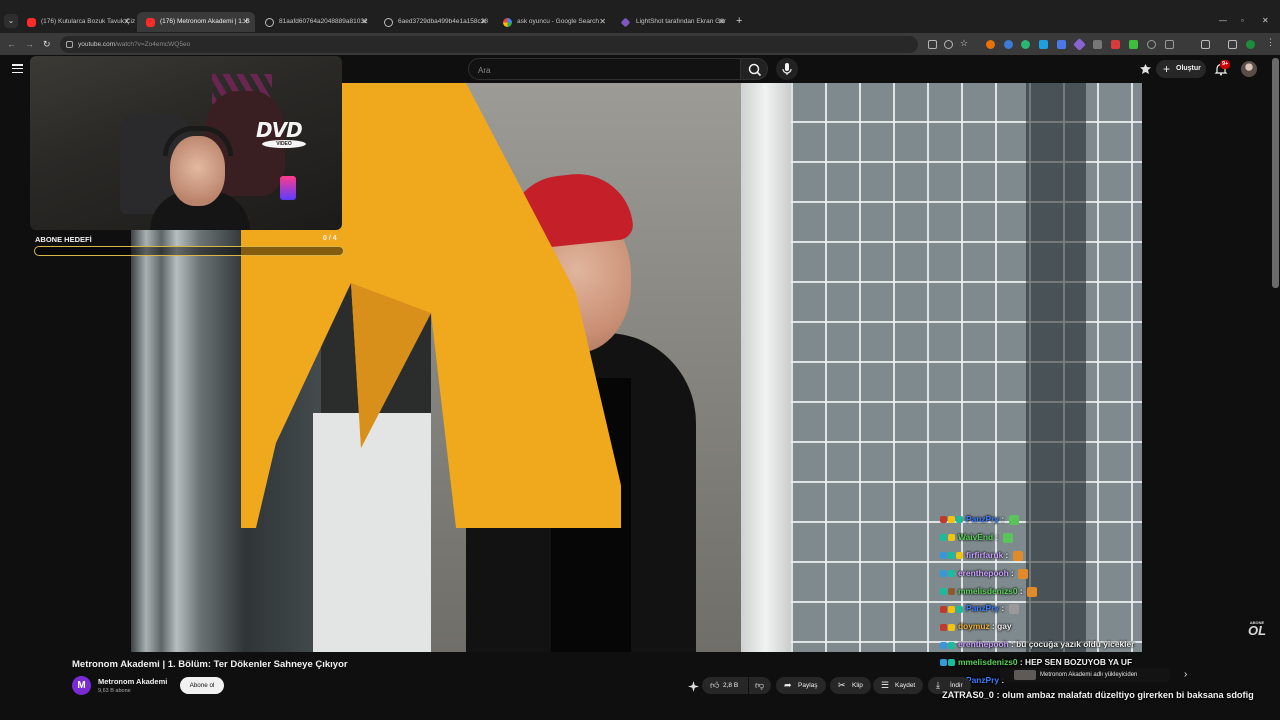 The width and height of the screenshot is (1280, 720). I want to click on more-menu-icon: ⋮, so click(1270, 42).